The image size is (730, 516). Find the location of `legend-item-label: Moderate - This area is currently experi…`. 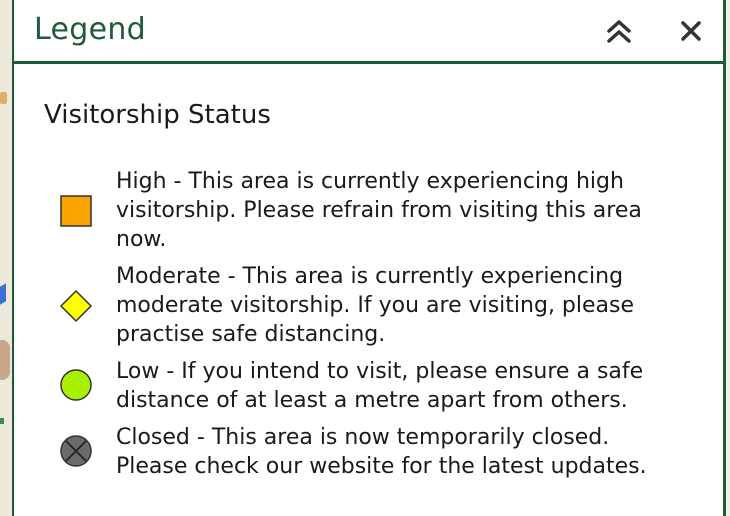

legend-item-label: Moderate - This area is currently experi… is located at coordinates (375, 305).